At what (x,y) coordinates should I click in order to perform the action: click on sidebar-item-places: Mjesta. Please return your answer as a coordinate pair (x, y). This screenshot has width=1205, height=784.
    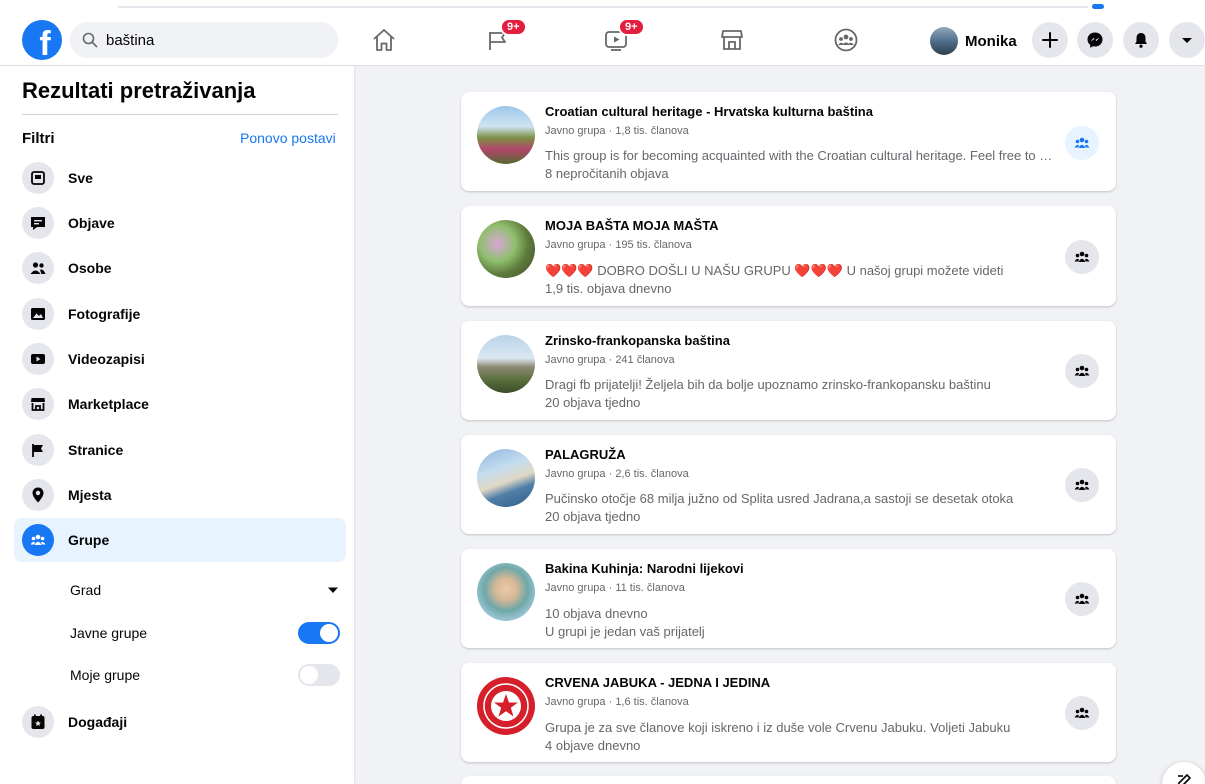
    Looking at the image, I should click on (180, 495).